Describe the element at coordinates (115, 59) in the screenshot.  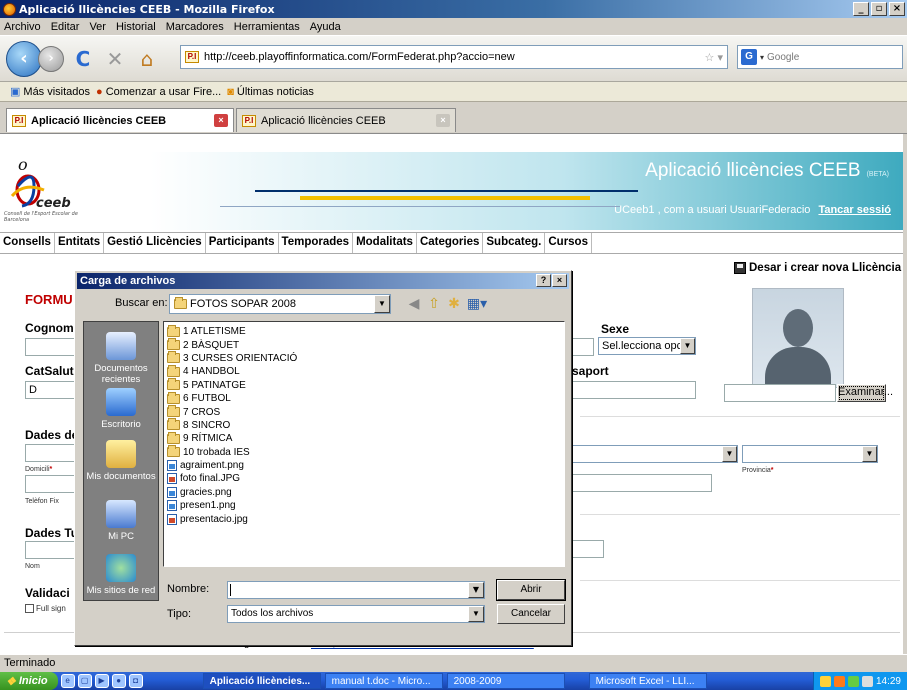
I see `stop-icon: ✕` at that location.